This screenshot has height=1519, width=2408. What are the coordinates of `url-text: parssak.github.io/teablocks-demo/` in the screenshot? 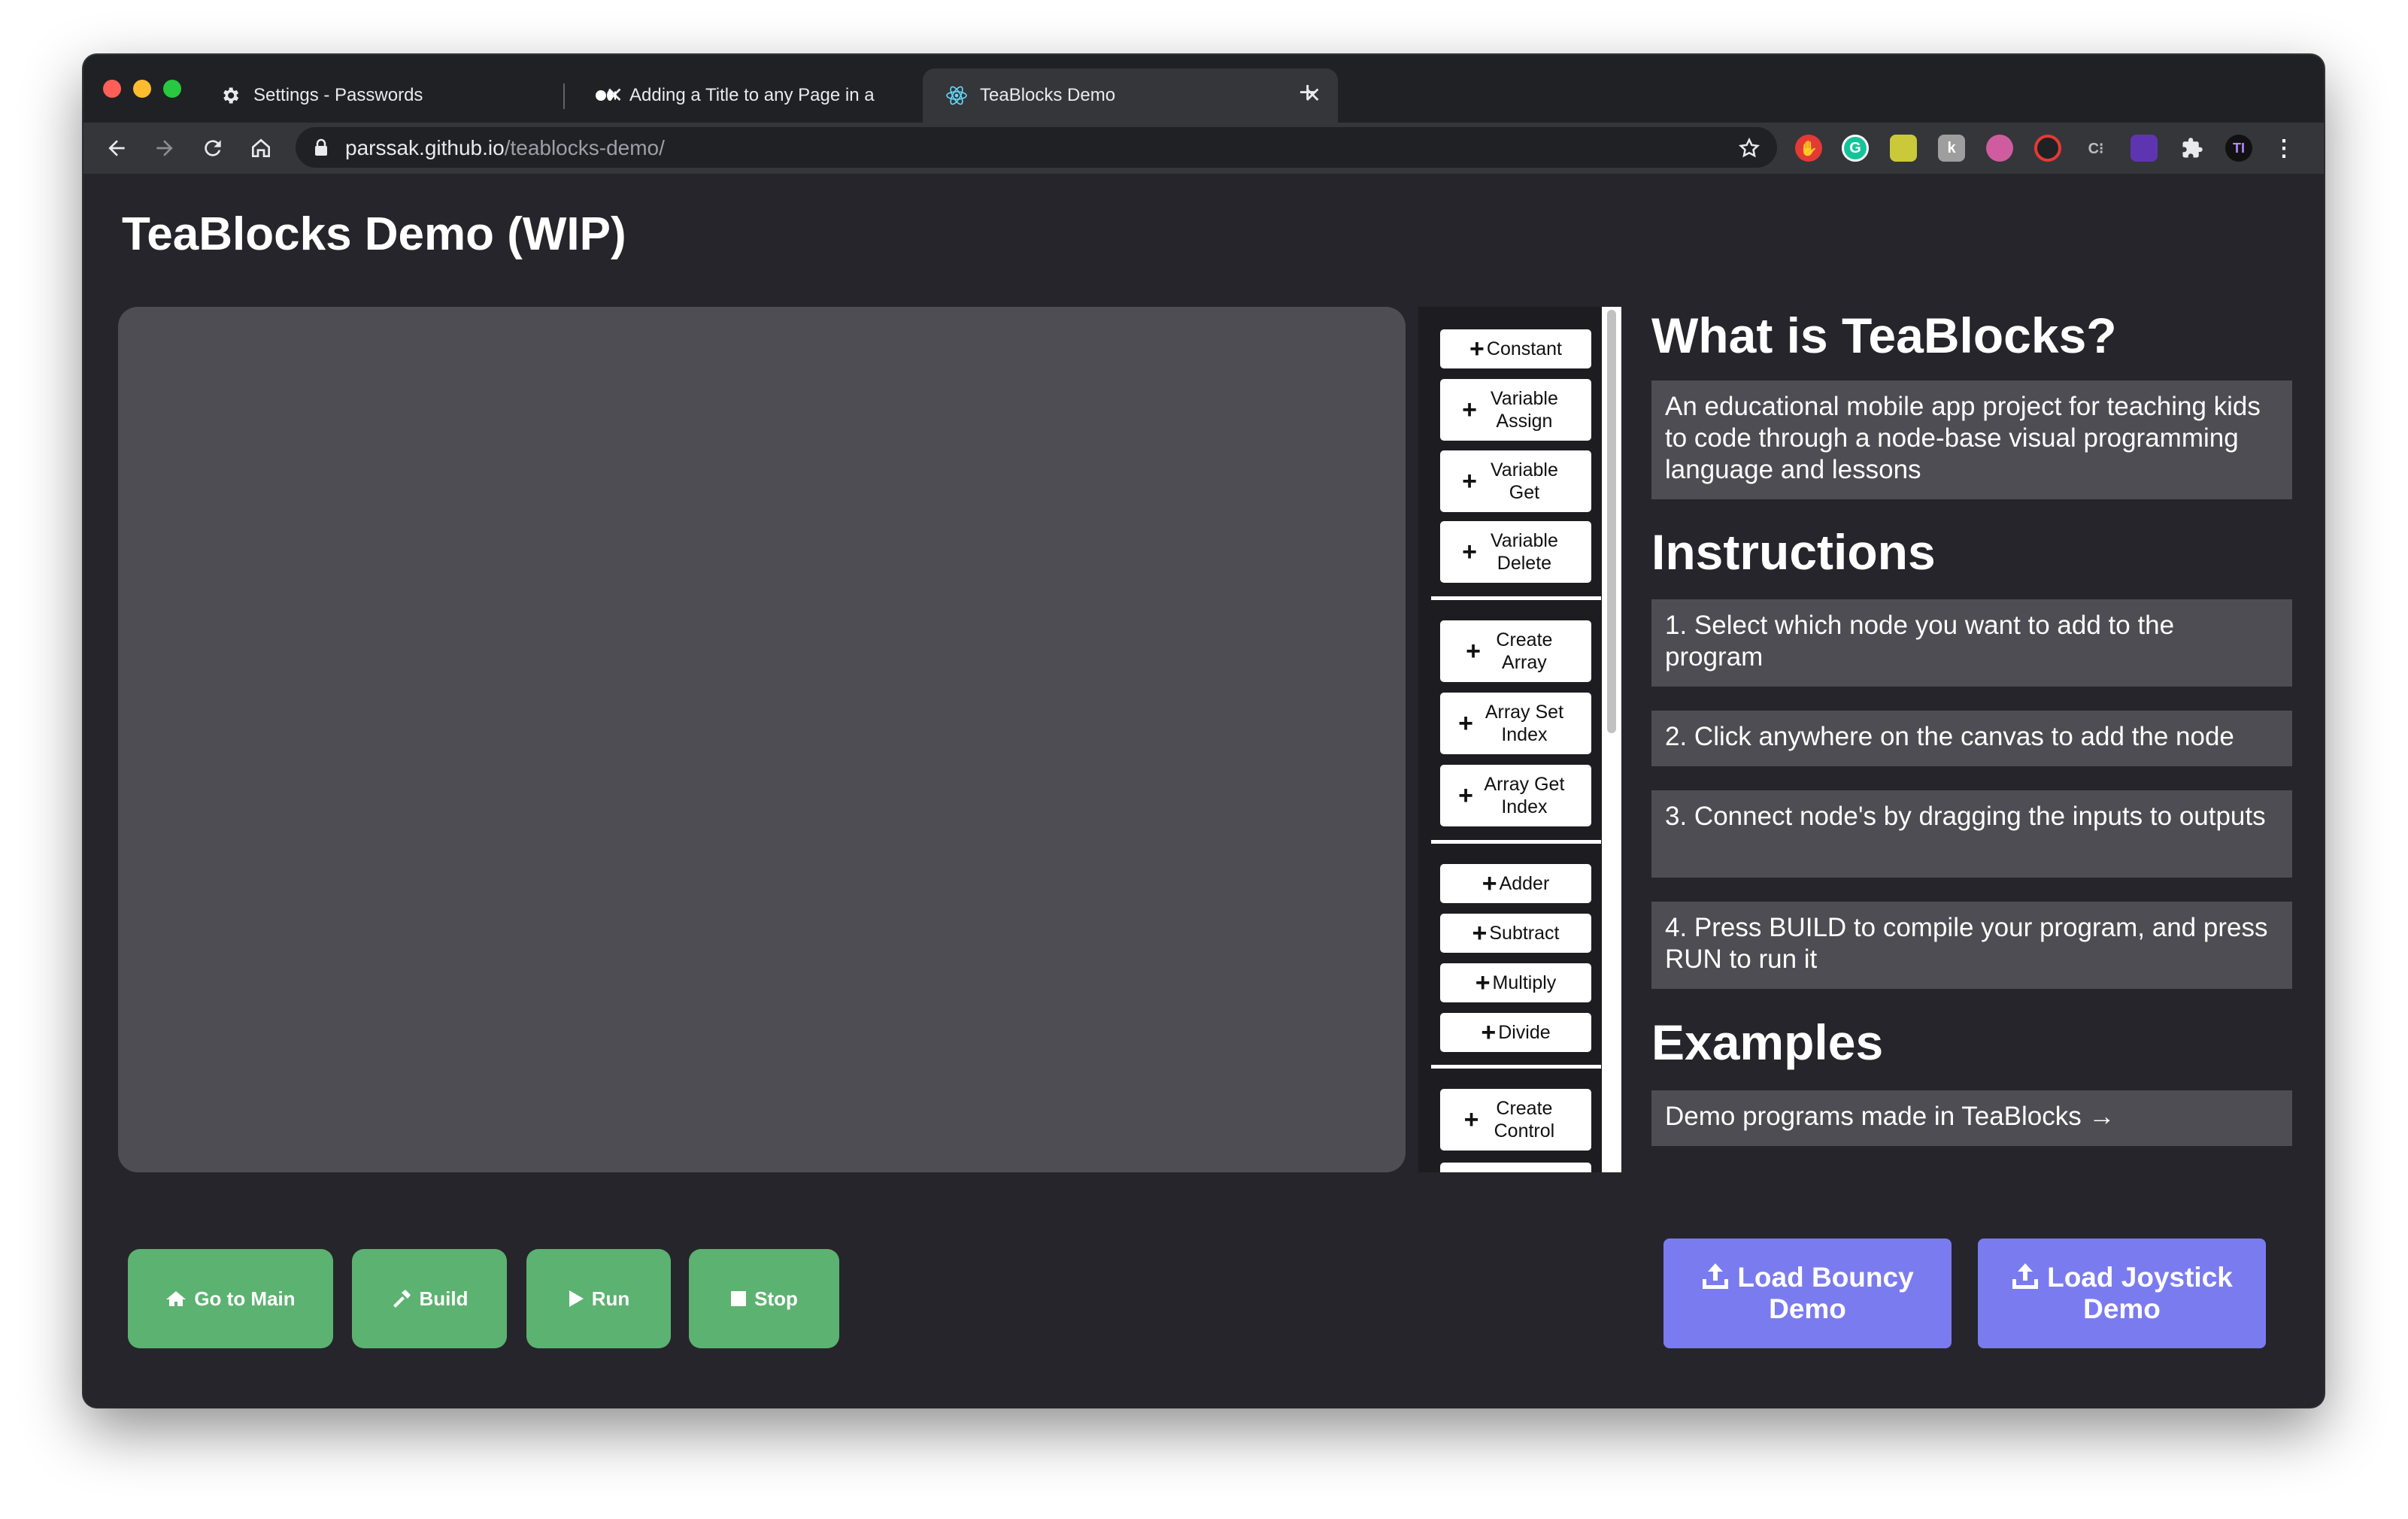 It's located at (505, 148).